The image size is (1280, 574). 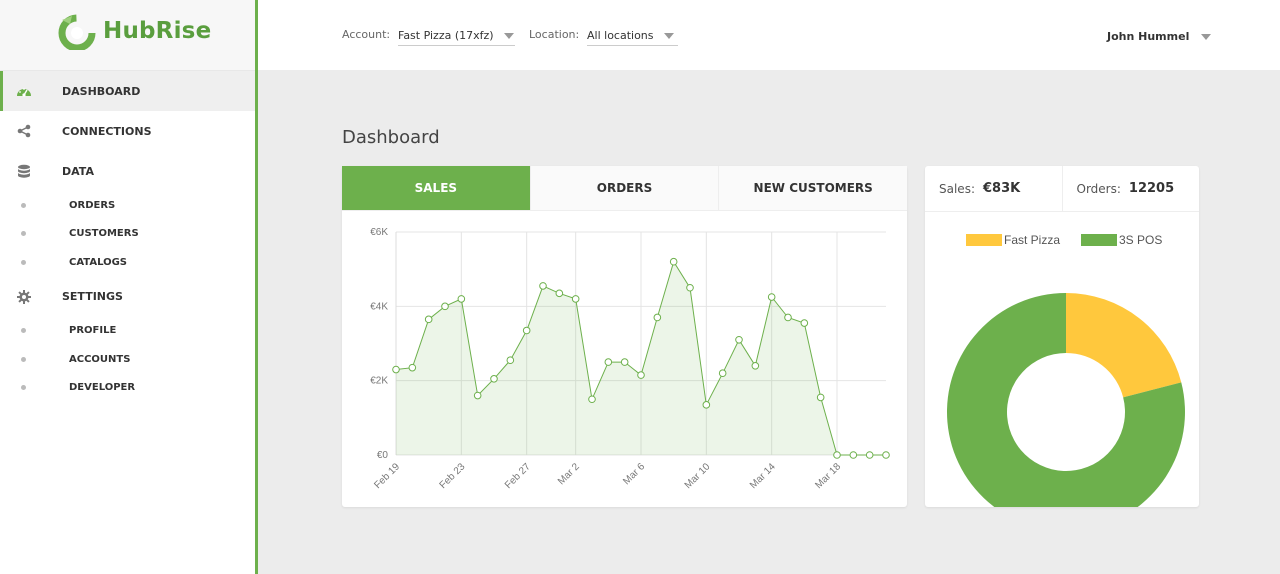 I want to click on sidebar-subitem-label: ACCOUNTS, so click(x=100, y=359).